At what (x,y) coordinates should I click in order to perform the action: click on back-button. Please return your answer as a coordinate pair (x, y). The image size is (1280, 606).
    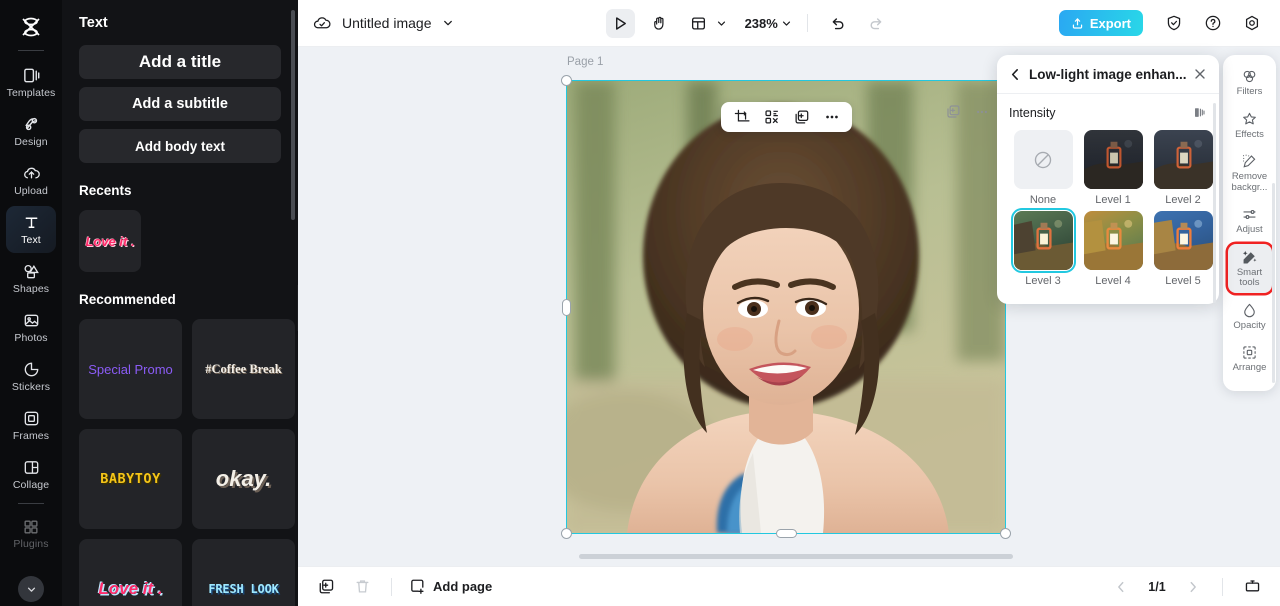
    Looking at the image, I should click on (1015, 74).